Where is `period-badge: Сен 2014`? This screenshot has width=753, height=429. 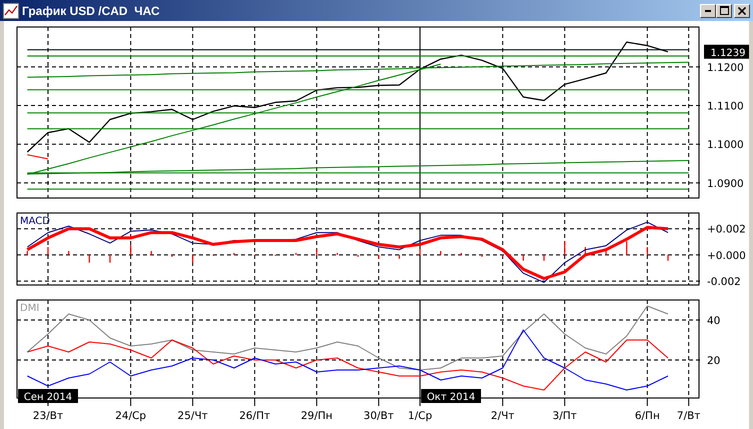 period-badge: Сен 2014 is located at coordinates (48, 396).